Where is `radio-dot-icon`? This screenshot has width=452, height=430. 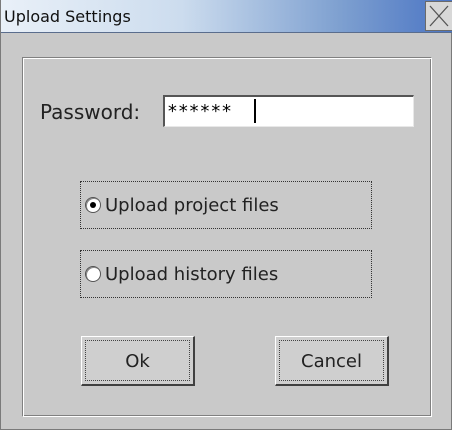
radio-dot-icon is located at coordinates (93, 205).